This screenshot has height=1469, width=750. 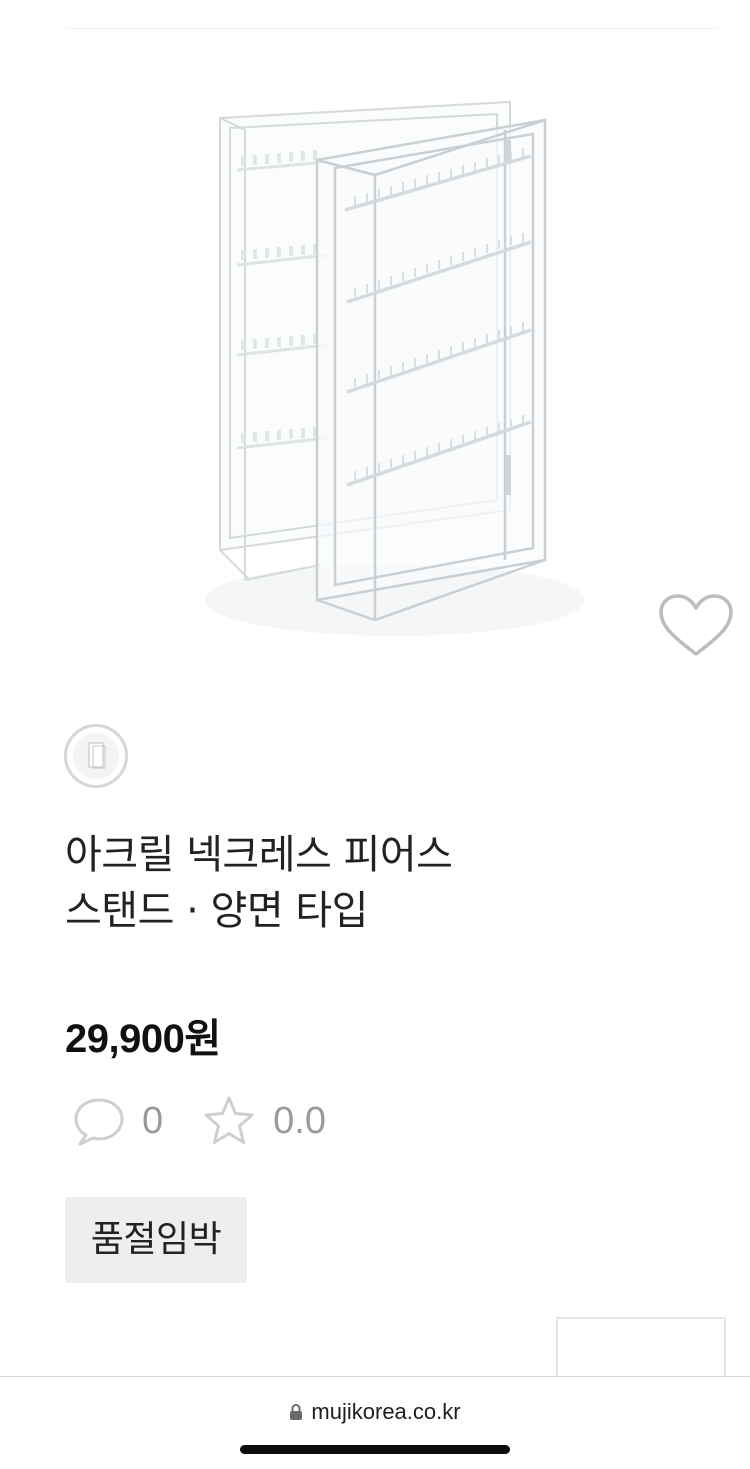 I want to click on lock-icon, so click(x=296, y=1412).